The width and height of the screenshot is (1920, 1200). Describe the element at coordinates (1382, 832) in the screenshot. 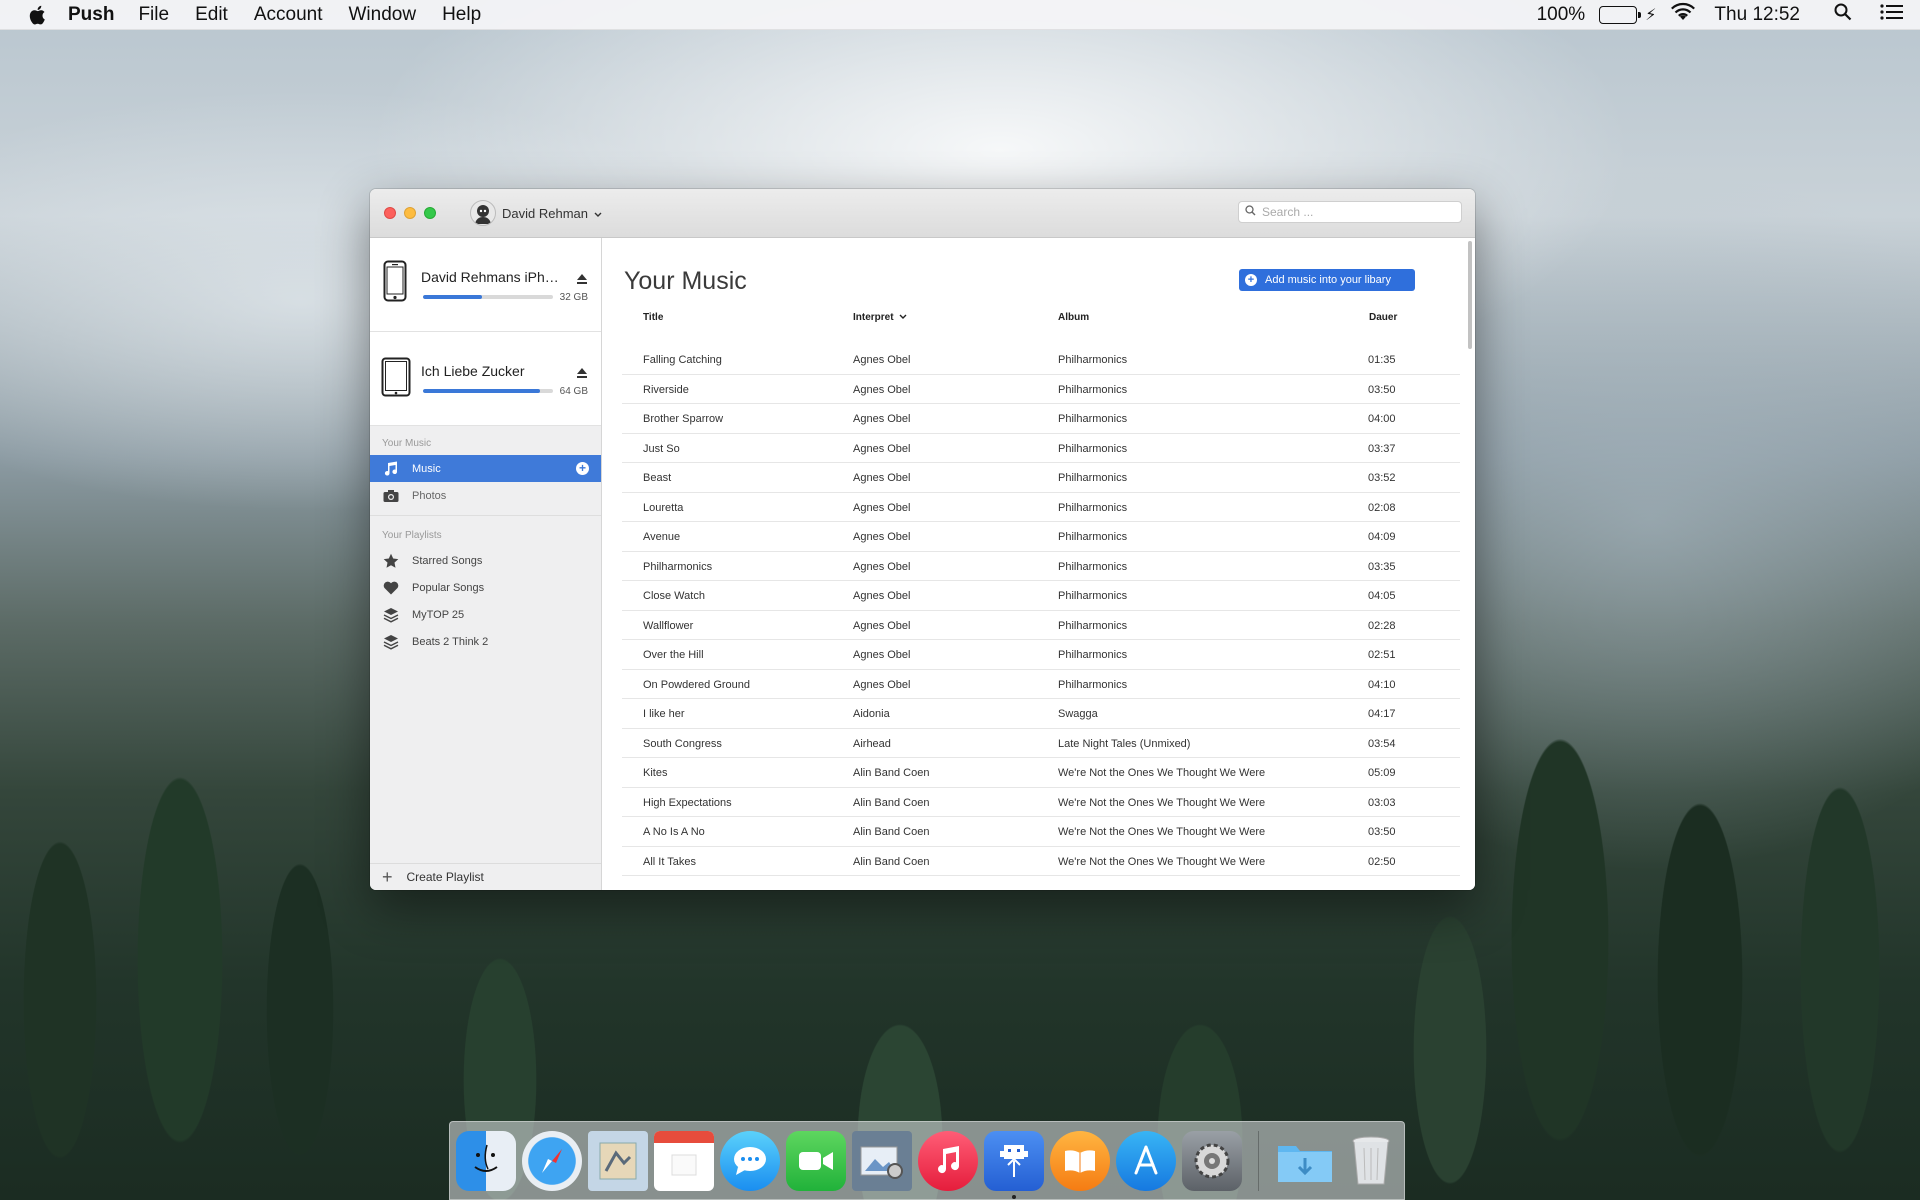

I see `song-duration: 03:50` at that location.